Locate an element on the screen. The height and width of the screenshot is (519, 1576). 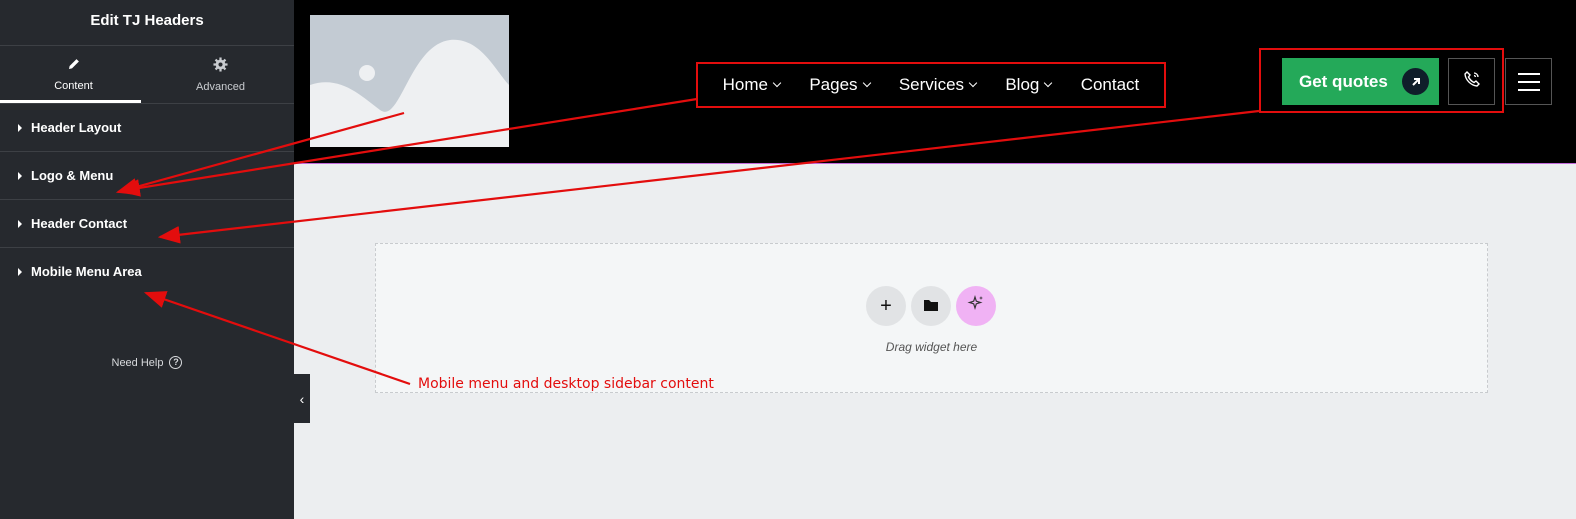
add-section-button: + is located at coordinates (886, 306).